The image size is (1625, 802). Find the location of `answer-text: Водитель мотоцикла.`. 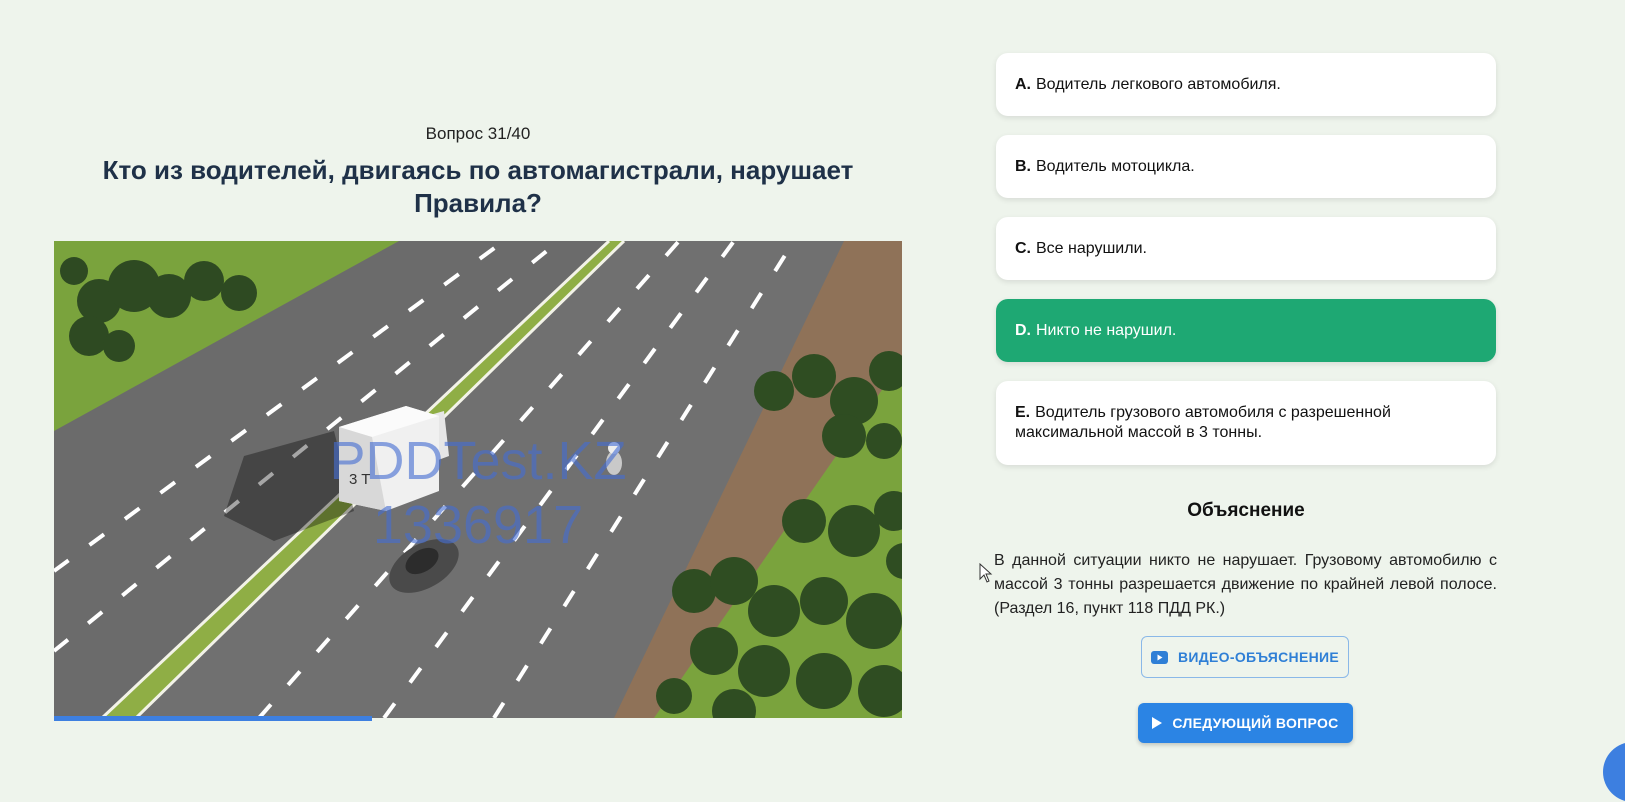

answer-text: Водитель мотоцикла. is located at coordinates (1115, 166).